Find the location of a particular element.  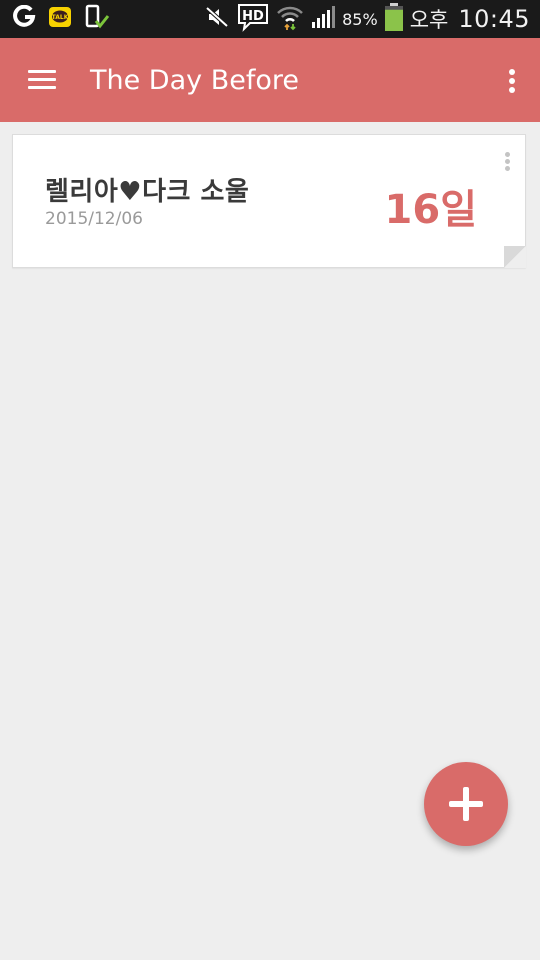

wifi-icon is located at coordinates (290, 19).